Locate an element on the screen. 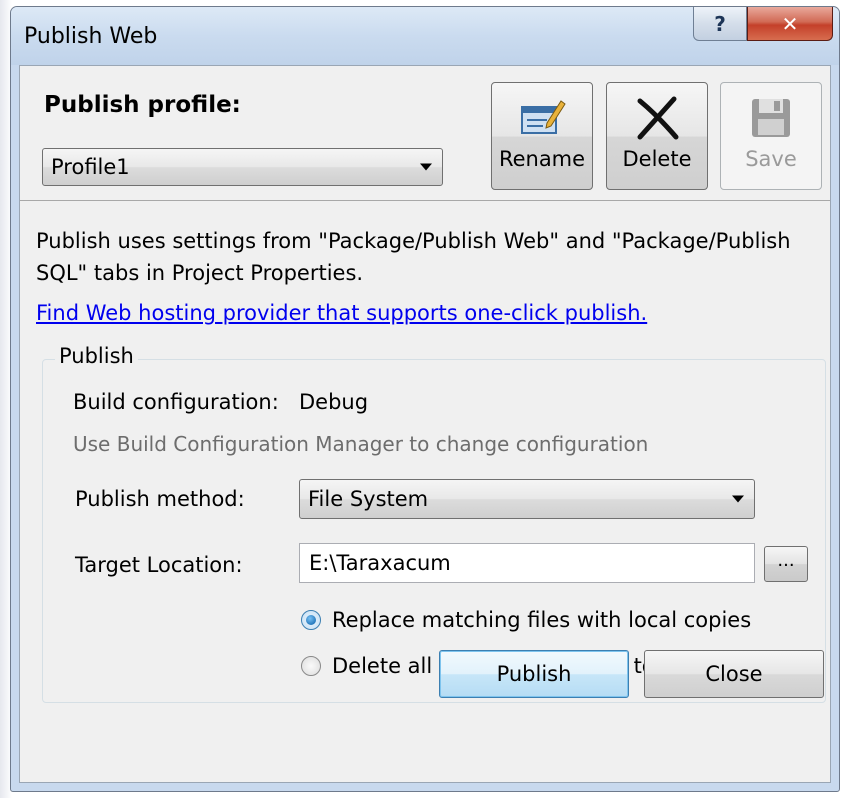  title-bar: Publish Web ? ✕ is located at coordinates (425, 36).